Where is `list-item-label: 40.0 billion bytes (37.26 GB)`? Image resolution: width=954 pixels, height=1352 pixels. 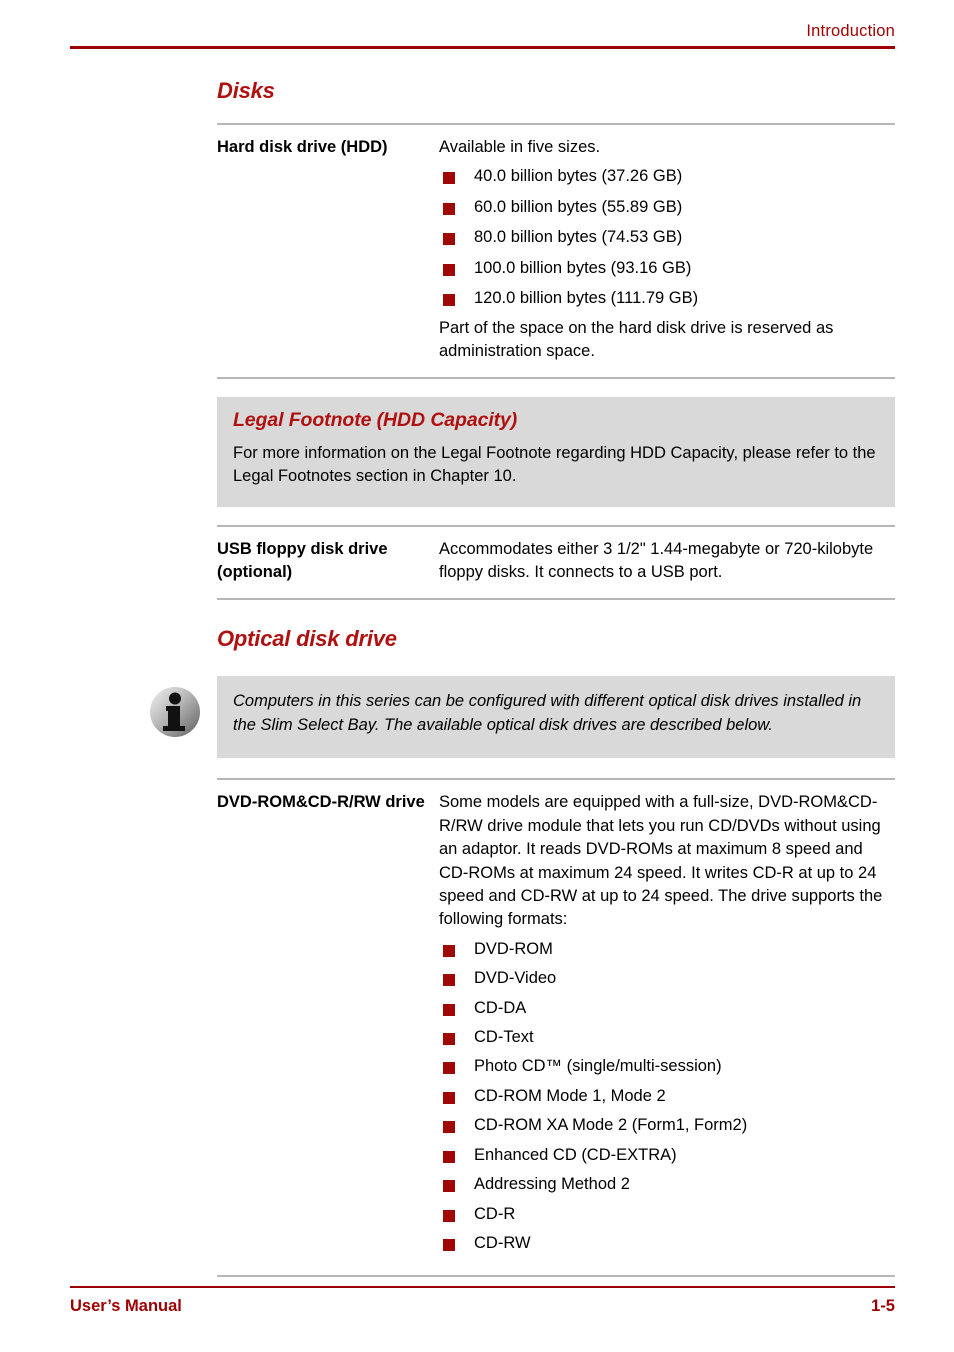 list-item-label: 40.0 billion bytes (37.26 GB) is located at coordinates (578, 176).